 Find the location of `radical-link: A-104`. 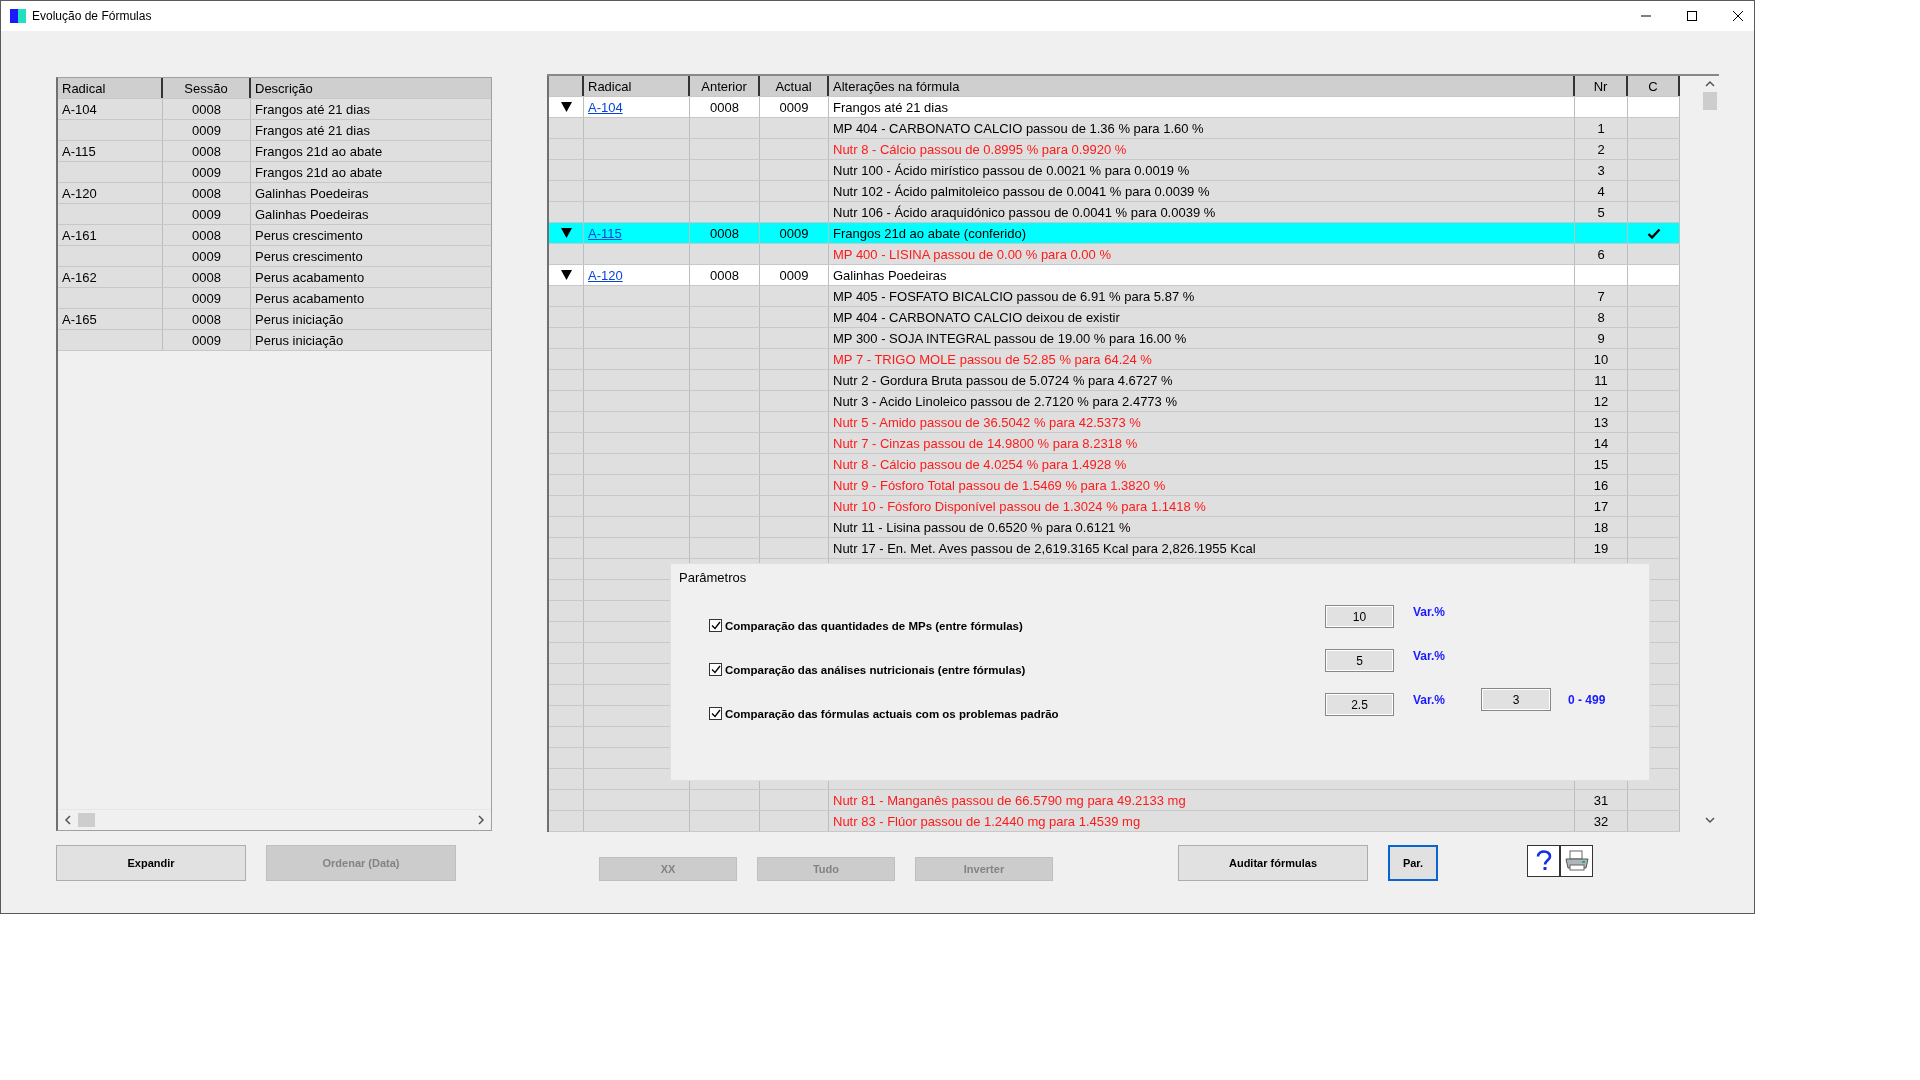

radical-link: A-104 is located at coordinates (605, 107).